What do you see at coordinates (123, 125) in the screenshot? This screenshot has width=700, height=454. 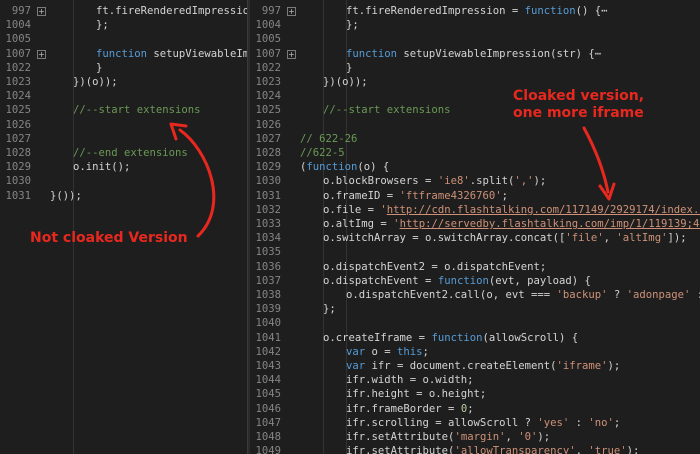 I see `code-line: 1026` at bounding box center [123, 125].